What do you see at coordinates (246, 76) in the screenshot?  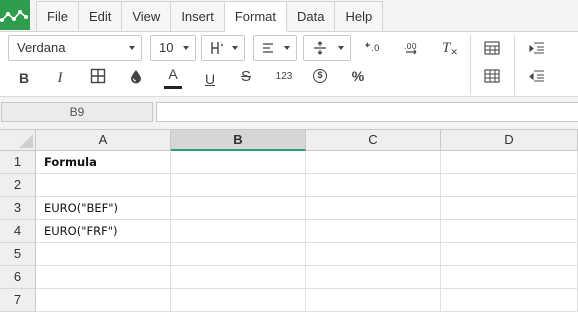 I see `strikethrough-button: S` at bounding box center [246, 76].